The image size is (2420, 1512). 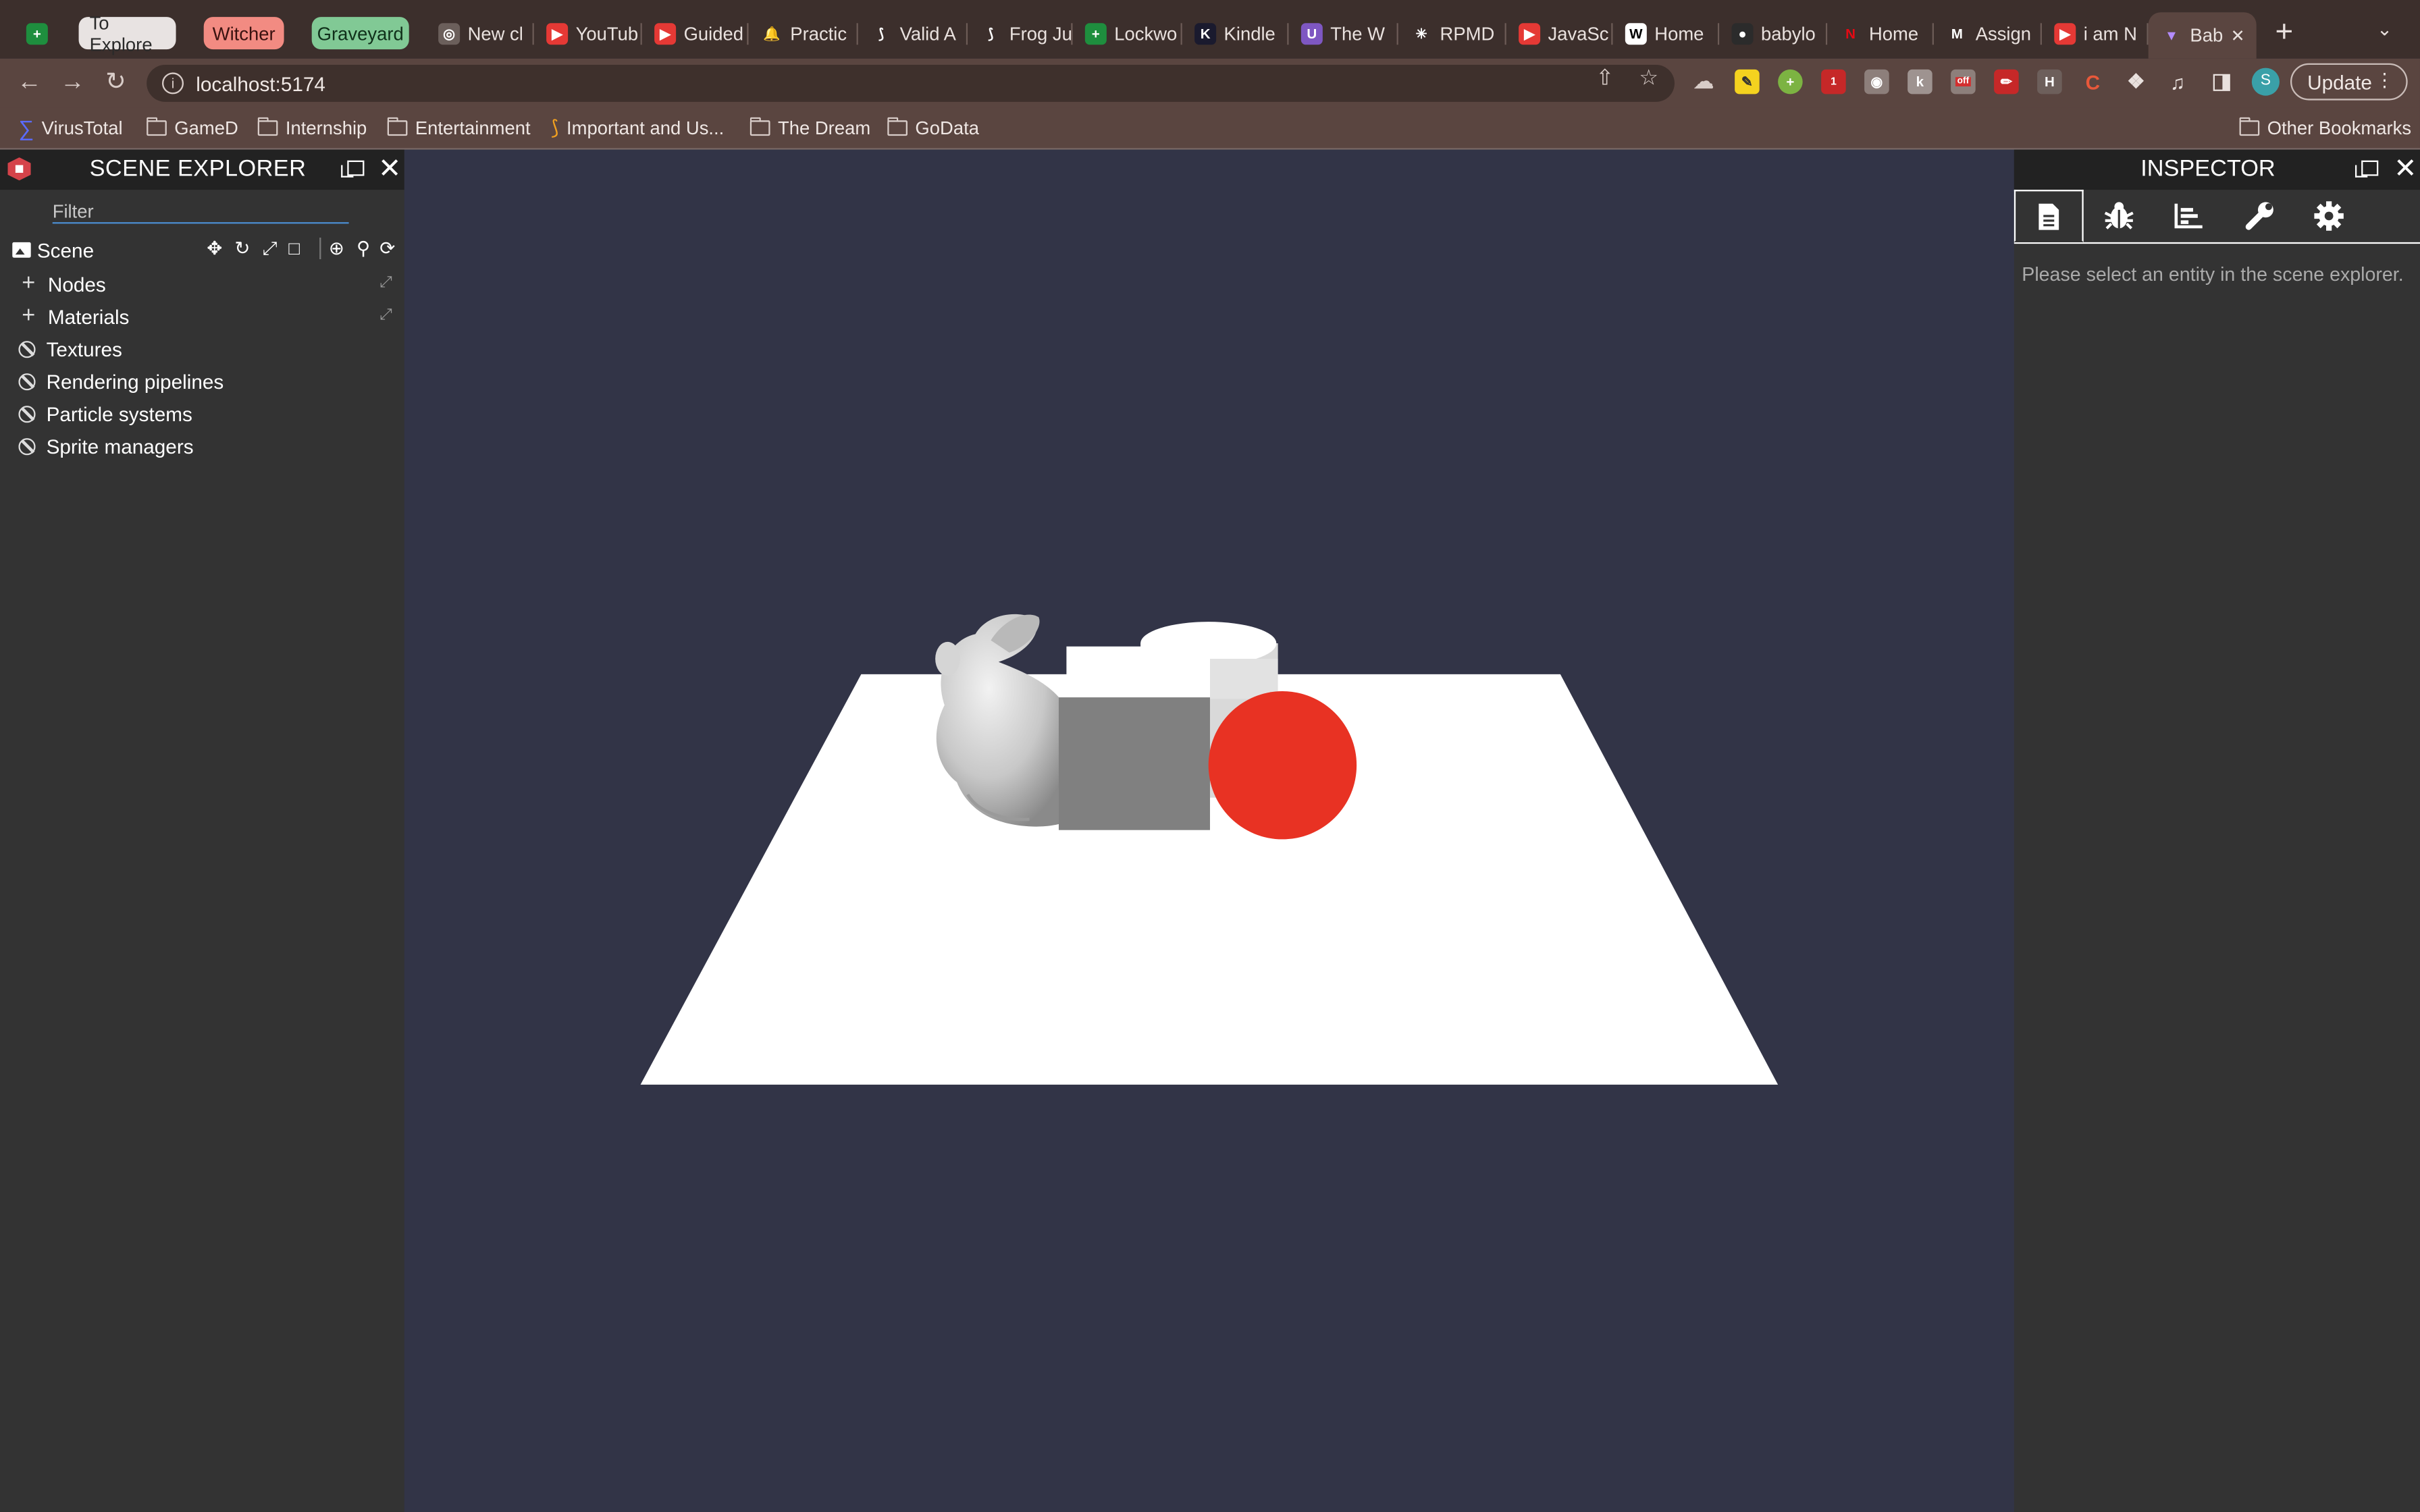 I want to click on tree-item-materials: + Materials, so click(x=73, y=316).